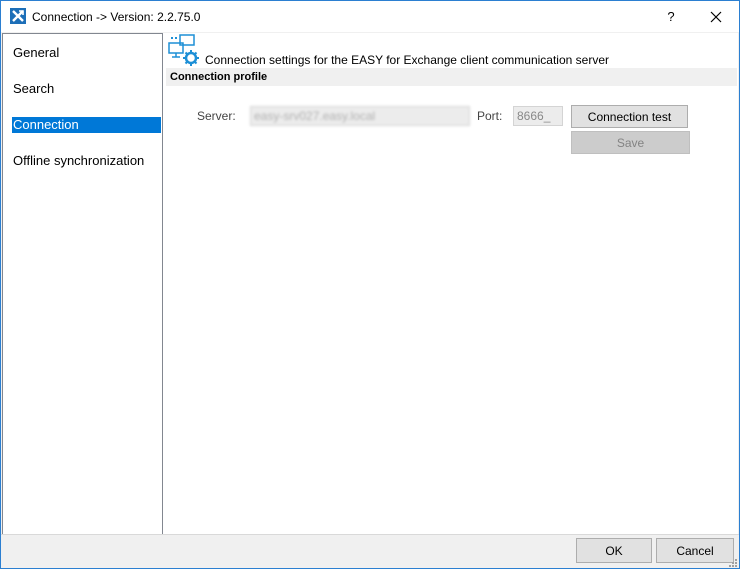 The width and height of the screenshot is (740, 569). I want to click on dialog-footer: OK Cancel, so click(370, 551).